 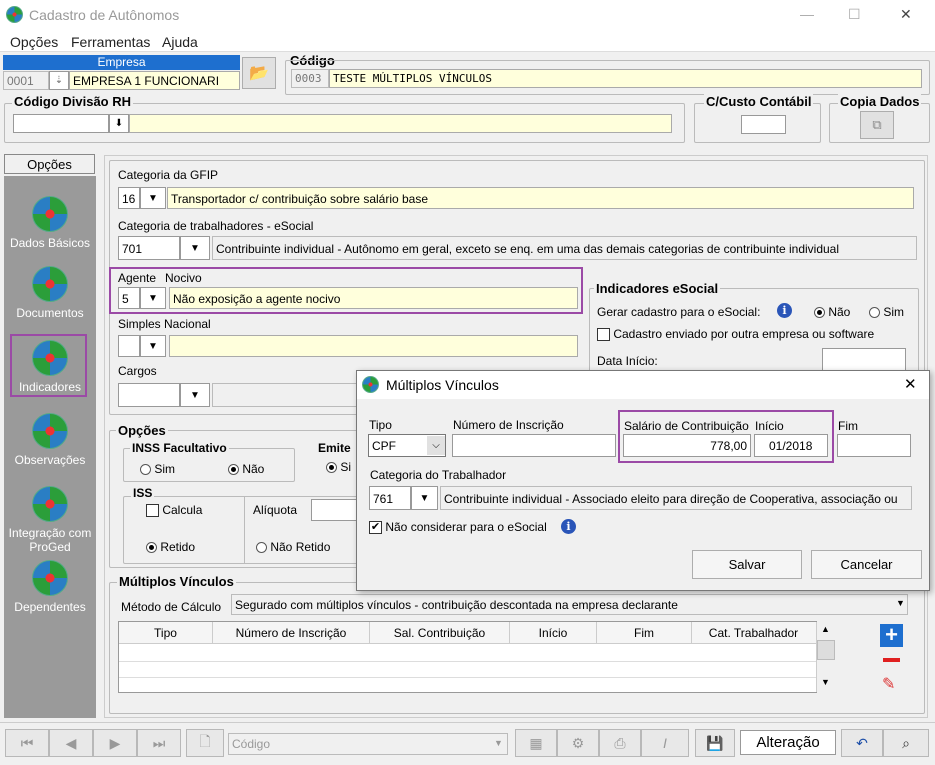 I want to click on empresa-code: 0001, so click(x=26, y=80).